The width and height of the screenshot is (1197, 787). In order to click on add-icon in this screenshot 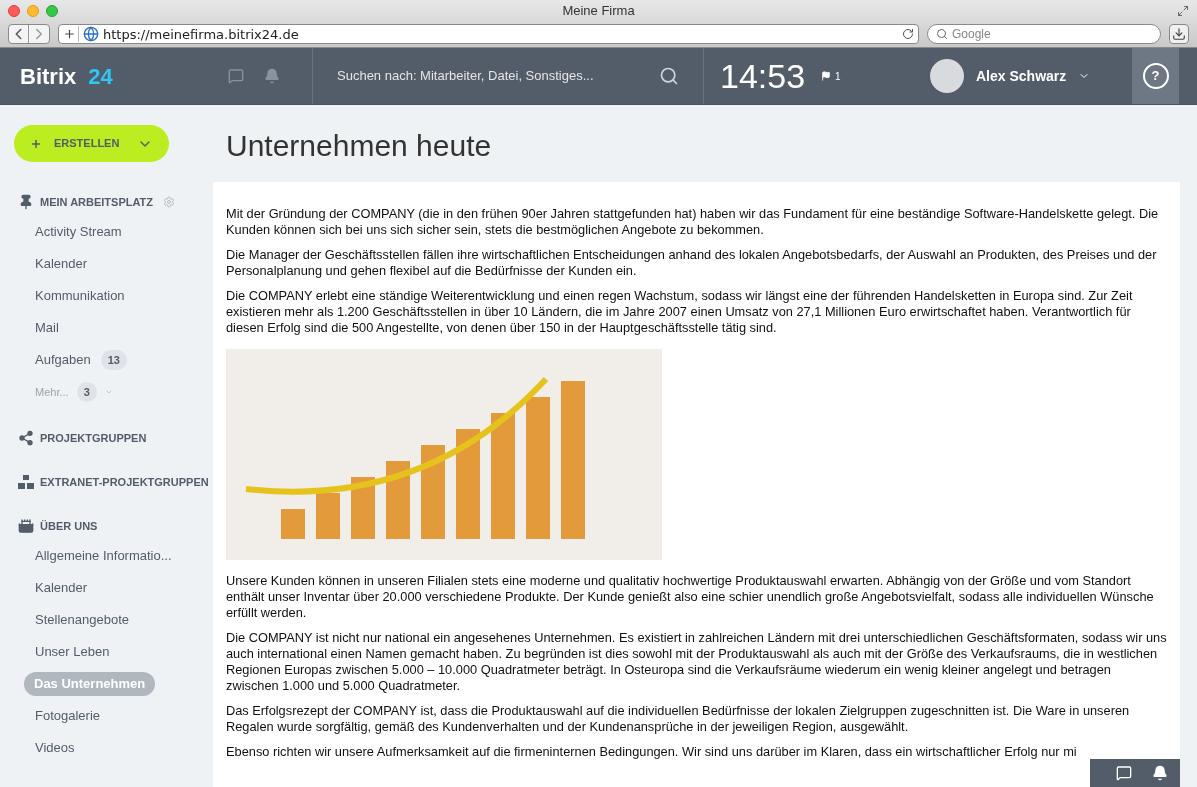, I will do `click(71, 34)`.